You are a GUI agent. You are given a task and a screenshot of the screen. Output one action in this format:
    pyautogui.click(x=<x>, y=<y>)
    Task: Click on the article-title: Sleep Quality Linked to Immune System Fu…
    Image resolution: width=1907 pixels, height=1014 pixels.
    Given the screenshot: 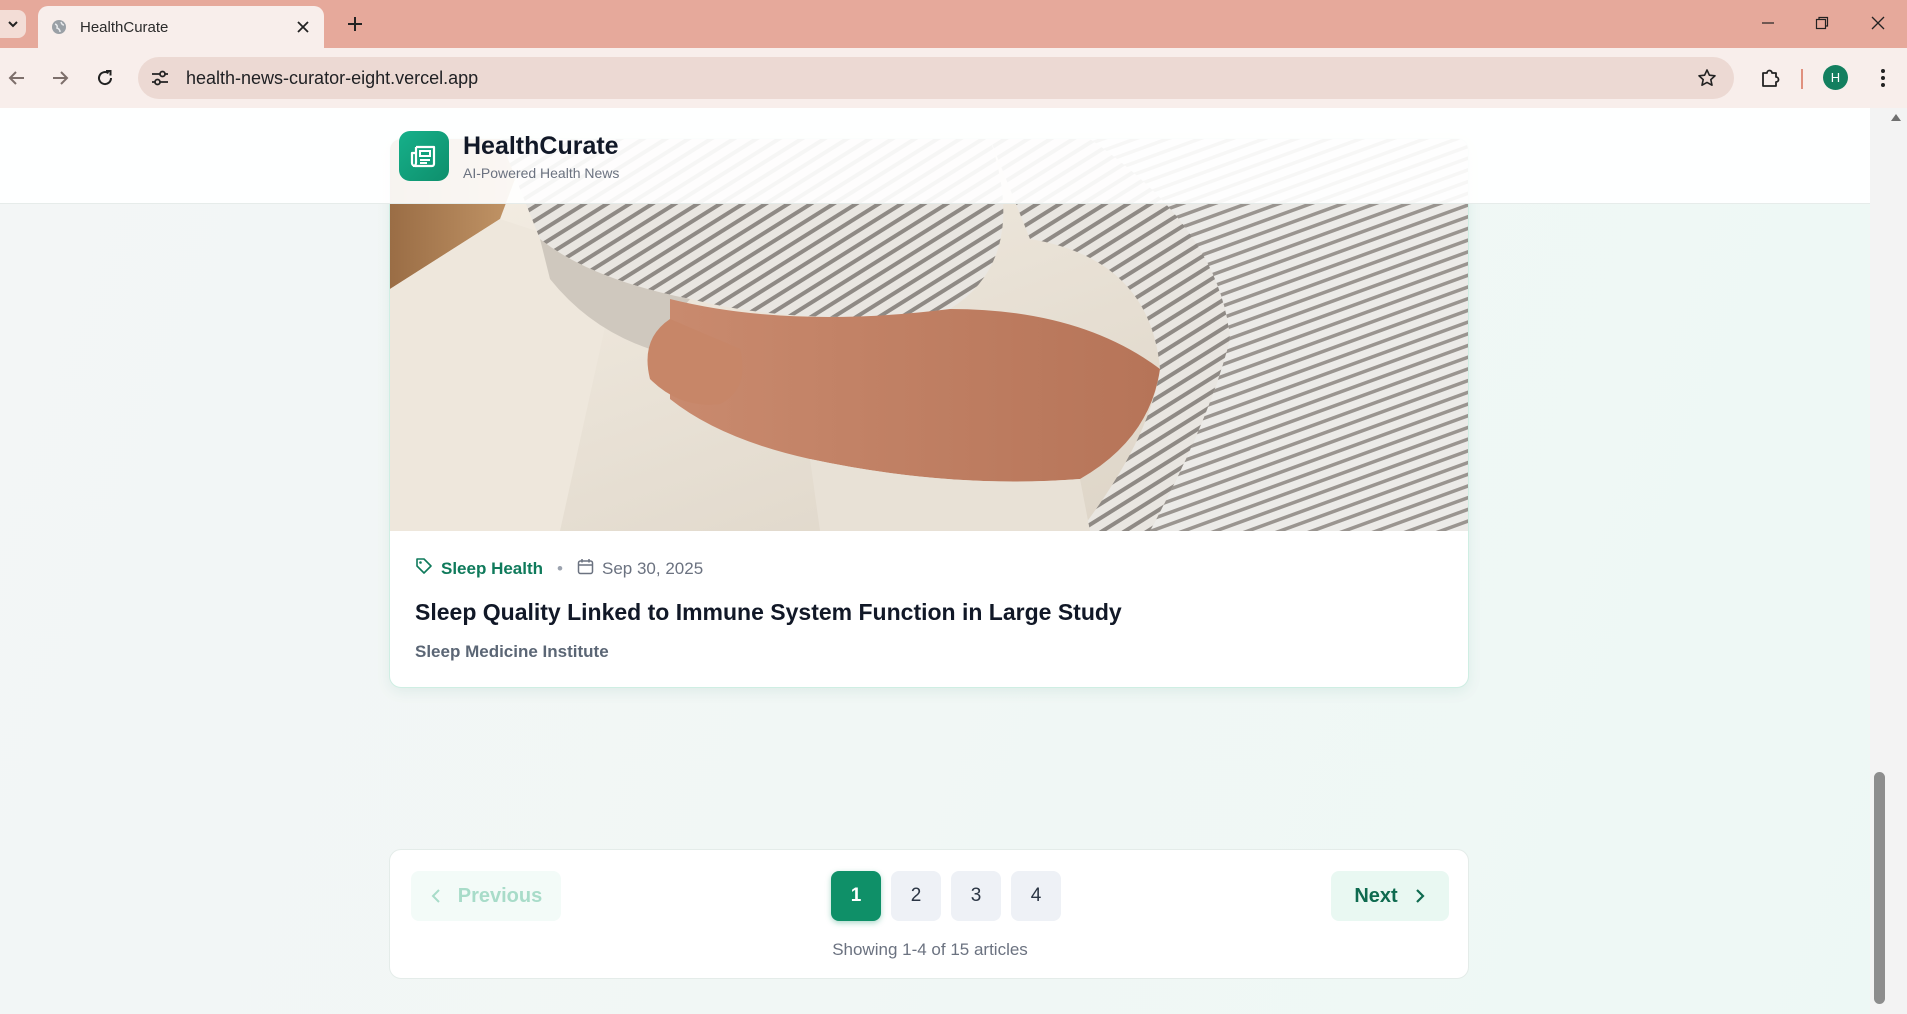 What is the action you would take?
    pyautogui.click(x=768, y=612)
    